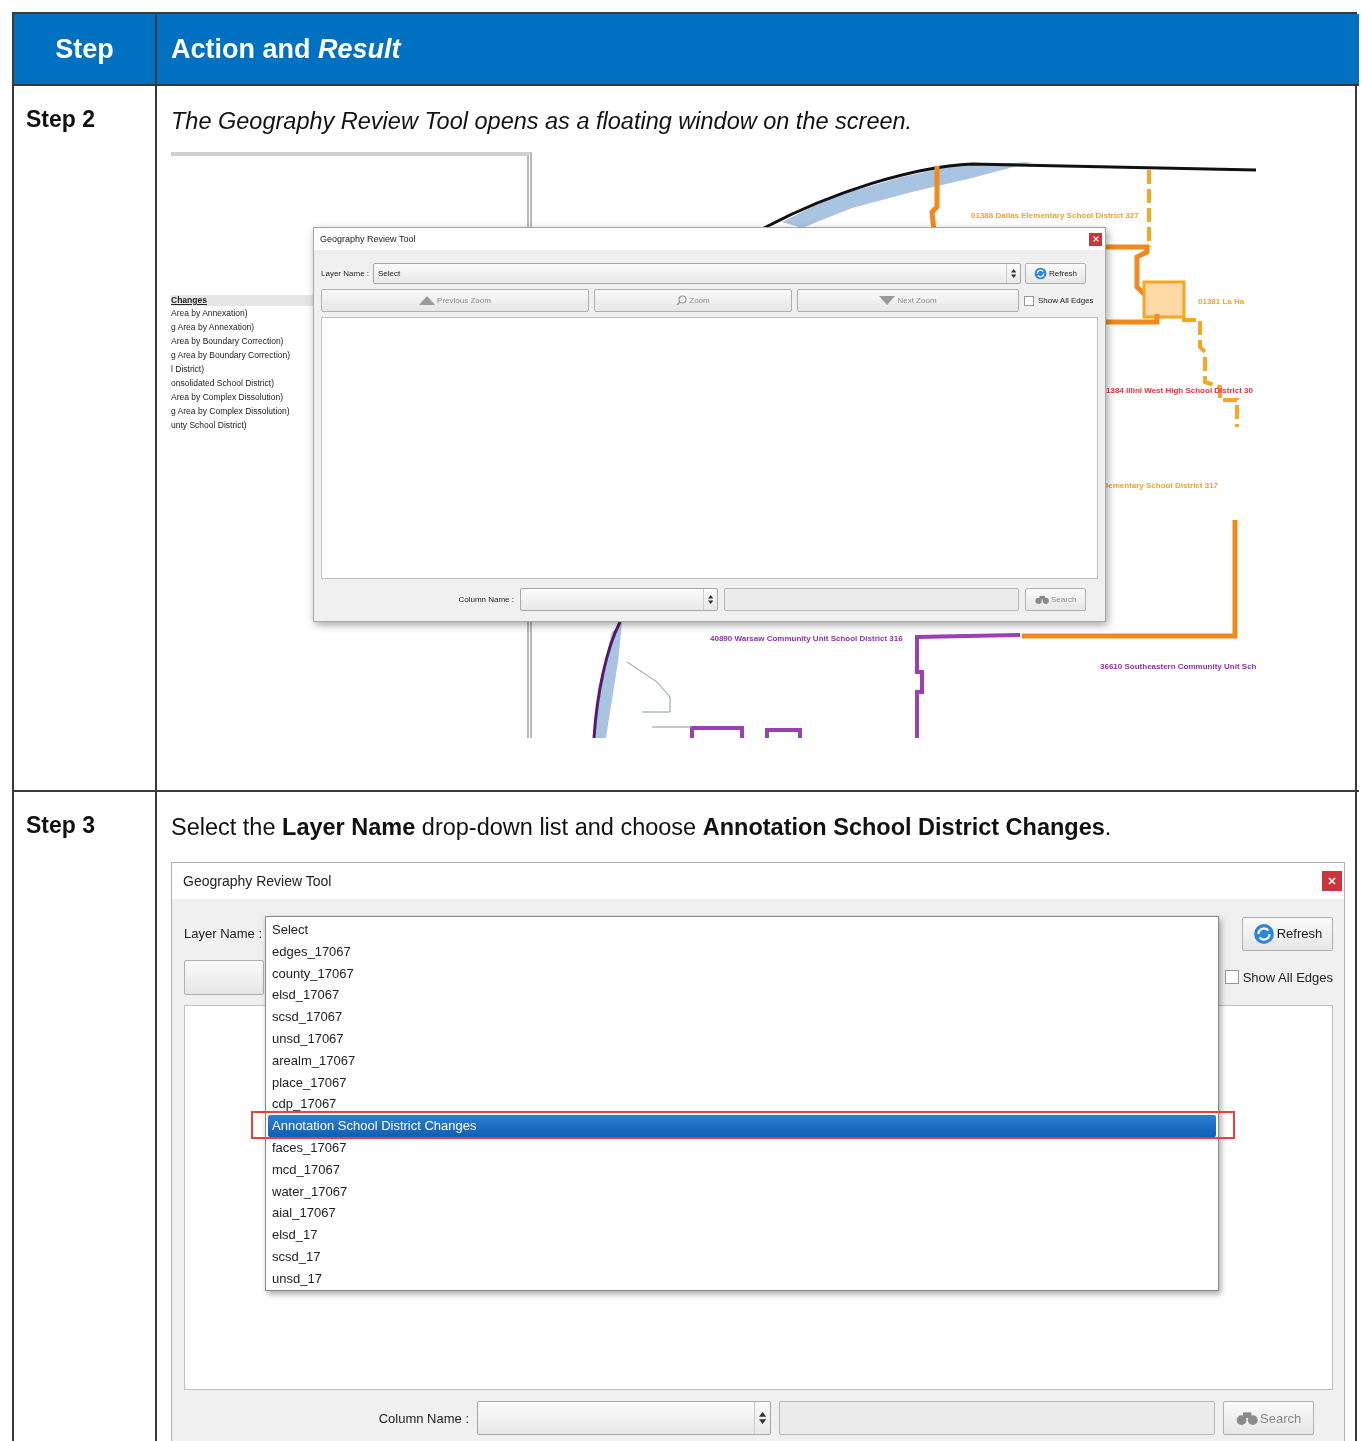 The width and height of the screenshot is (1361, 1441). What do you see at coordinates (61, 119) in the screenshot?
I see `step-label: Step 2` at bounding box center [61, 119].